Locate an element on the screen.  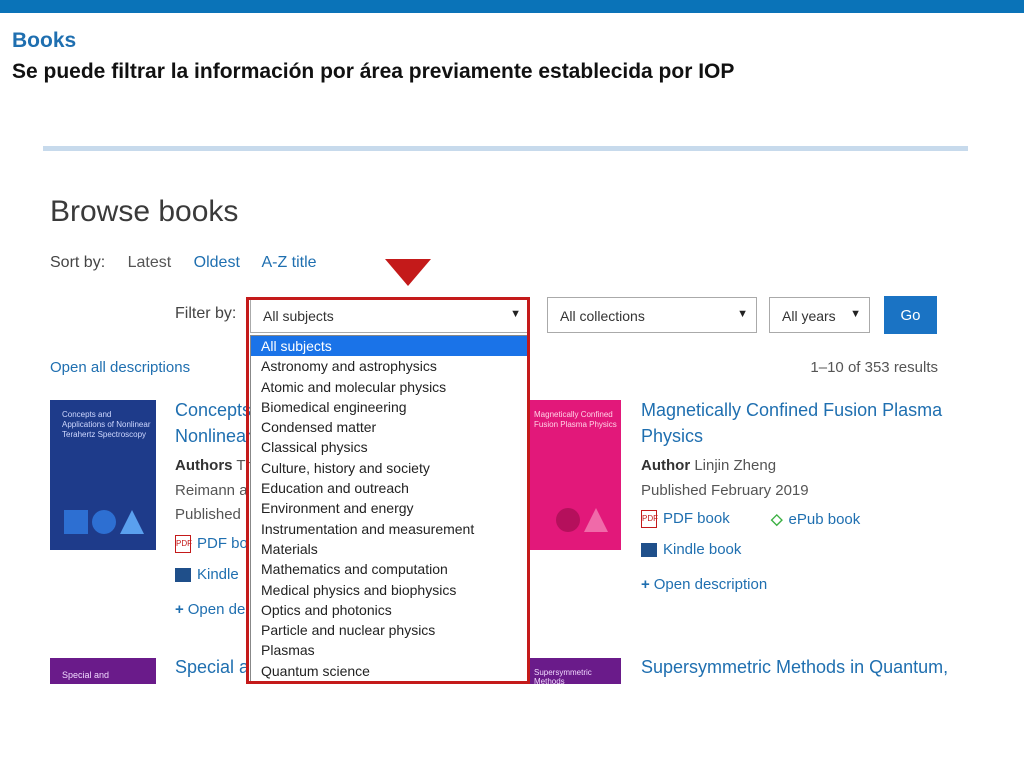
pdf-book-link: PDF PDF book is located at coordinates (685, 519).